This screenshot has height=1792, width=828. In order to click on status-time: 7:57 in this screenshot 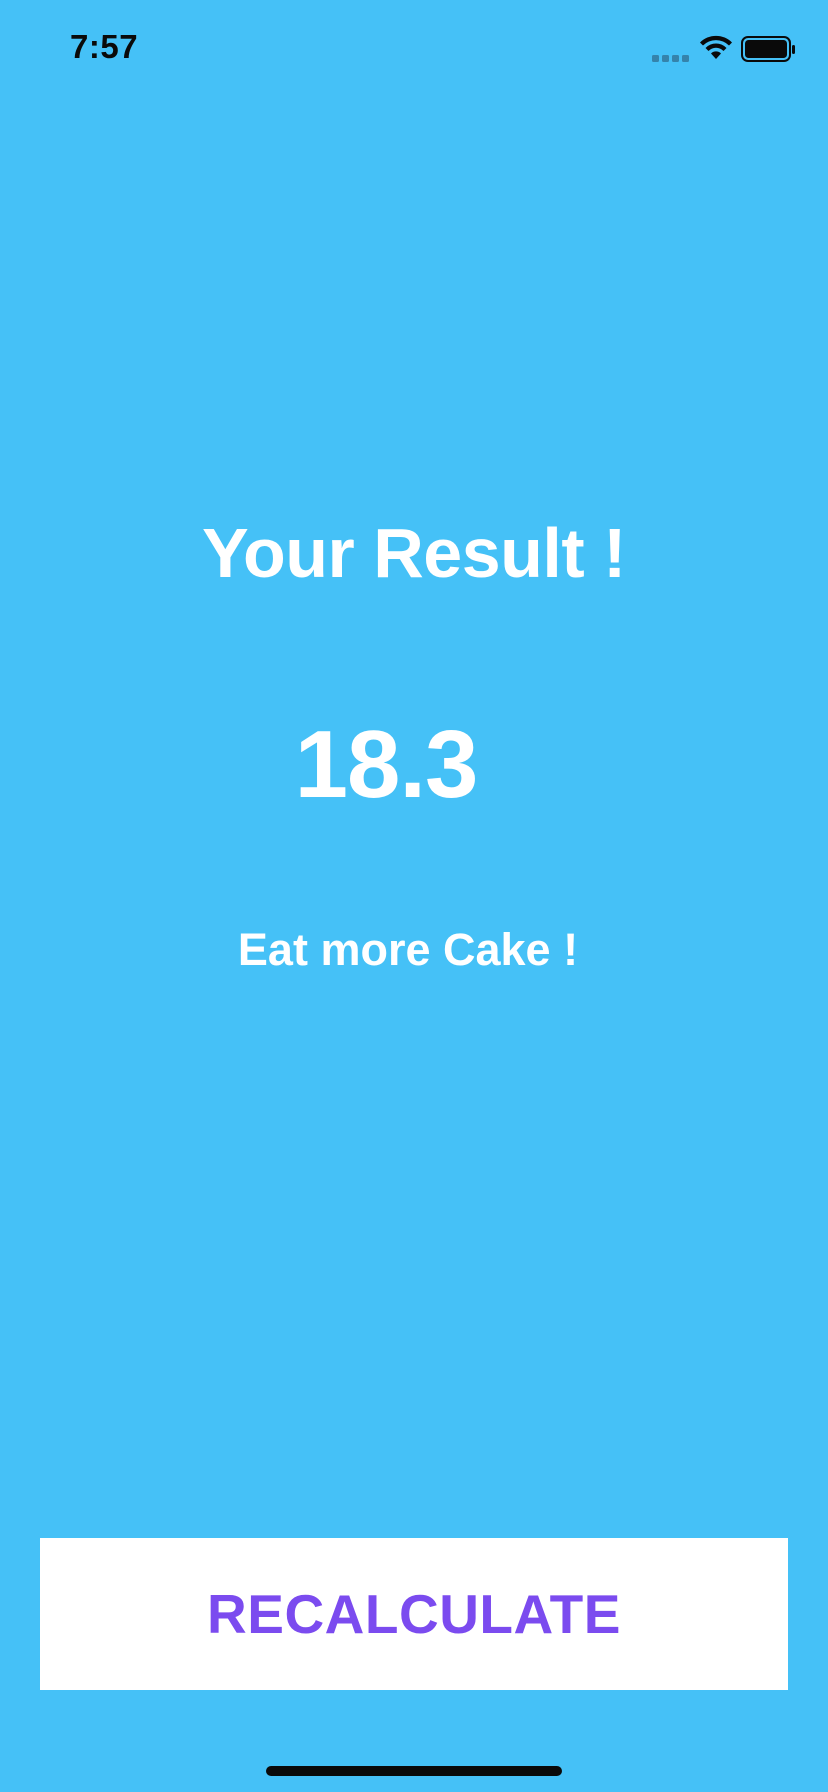, I will do `click(104, 46)`.